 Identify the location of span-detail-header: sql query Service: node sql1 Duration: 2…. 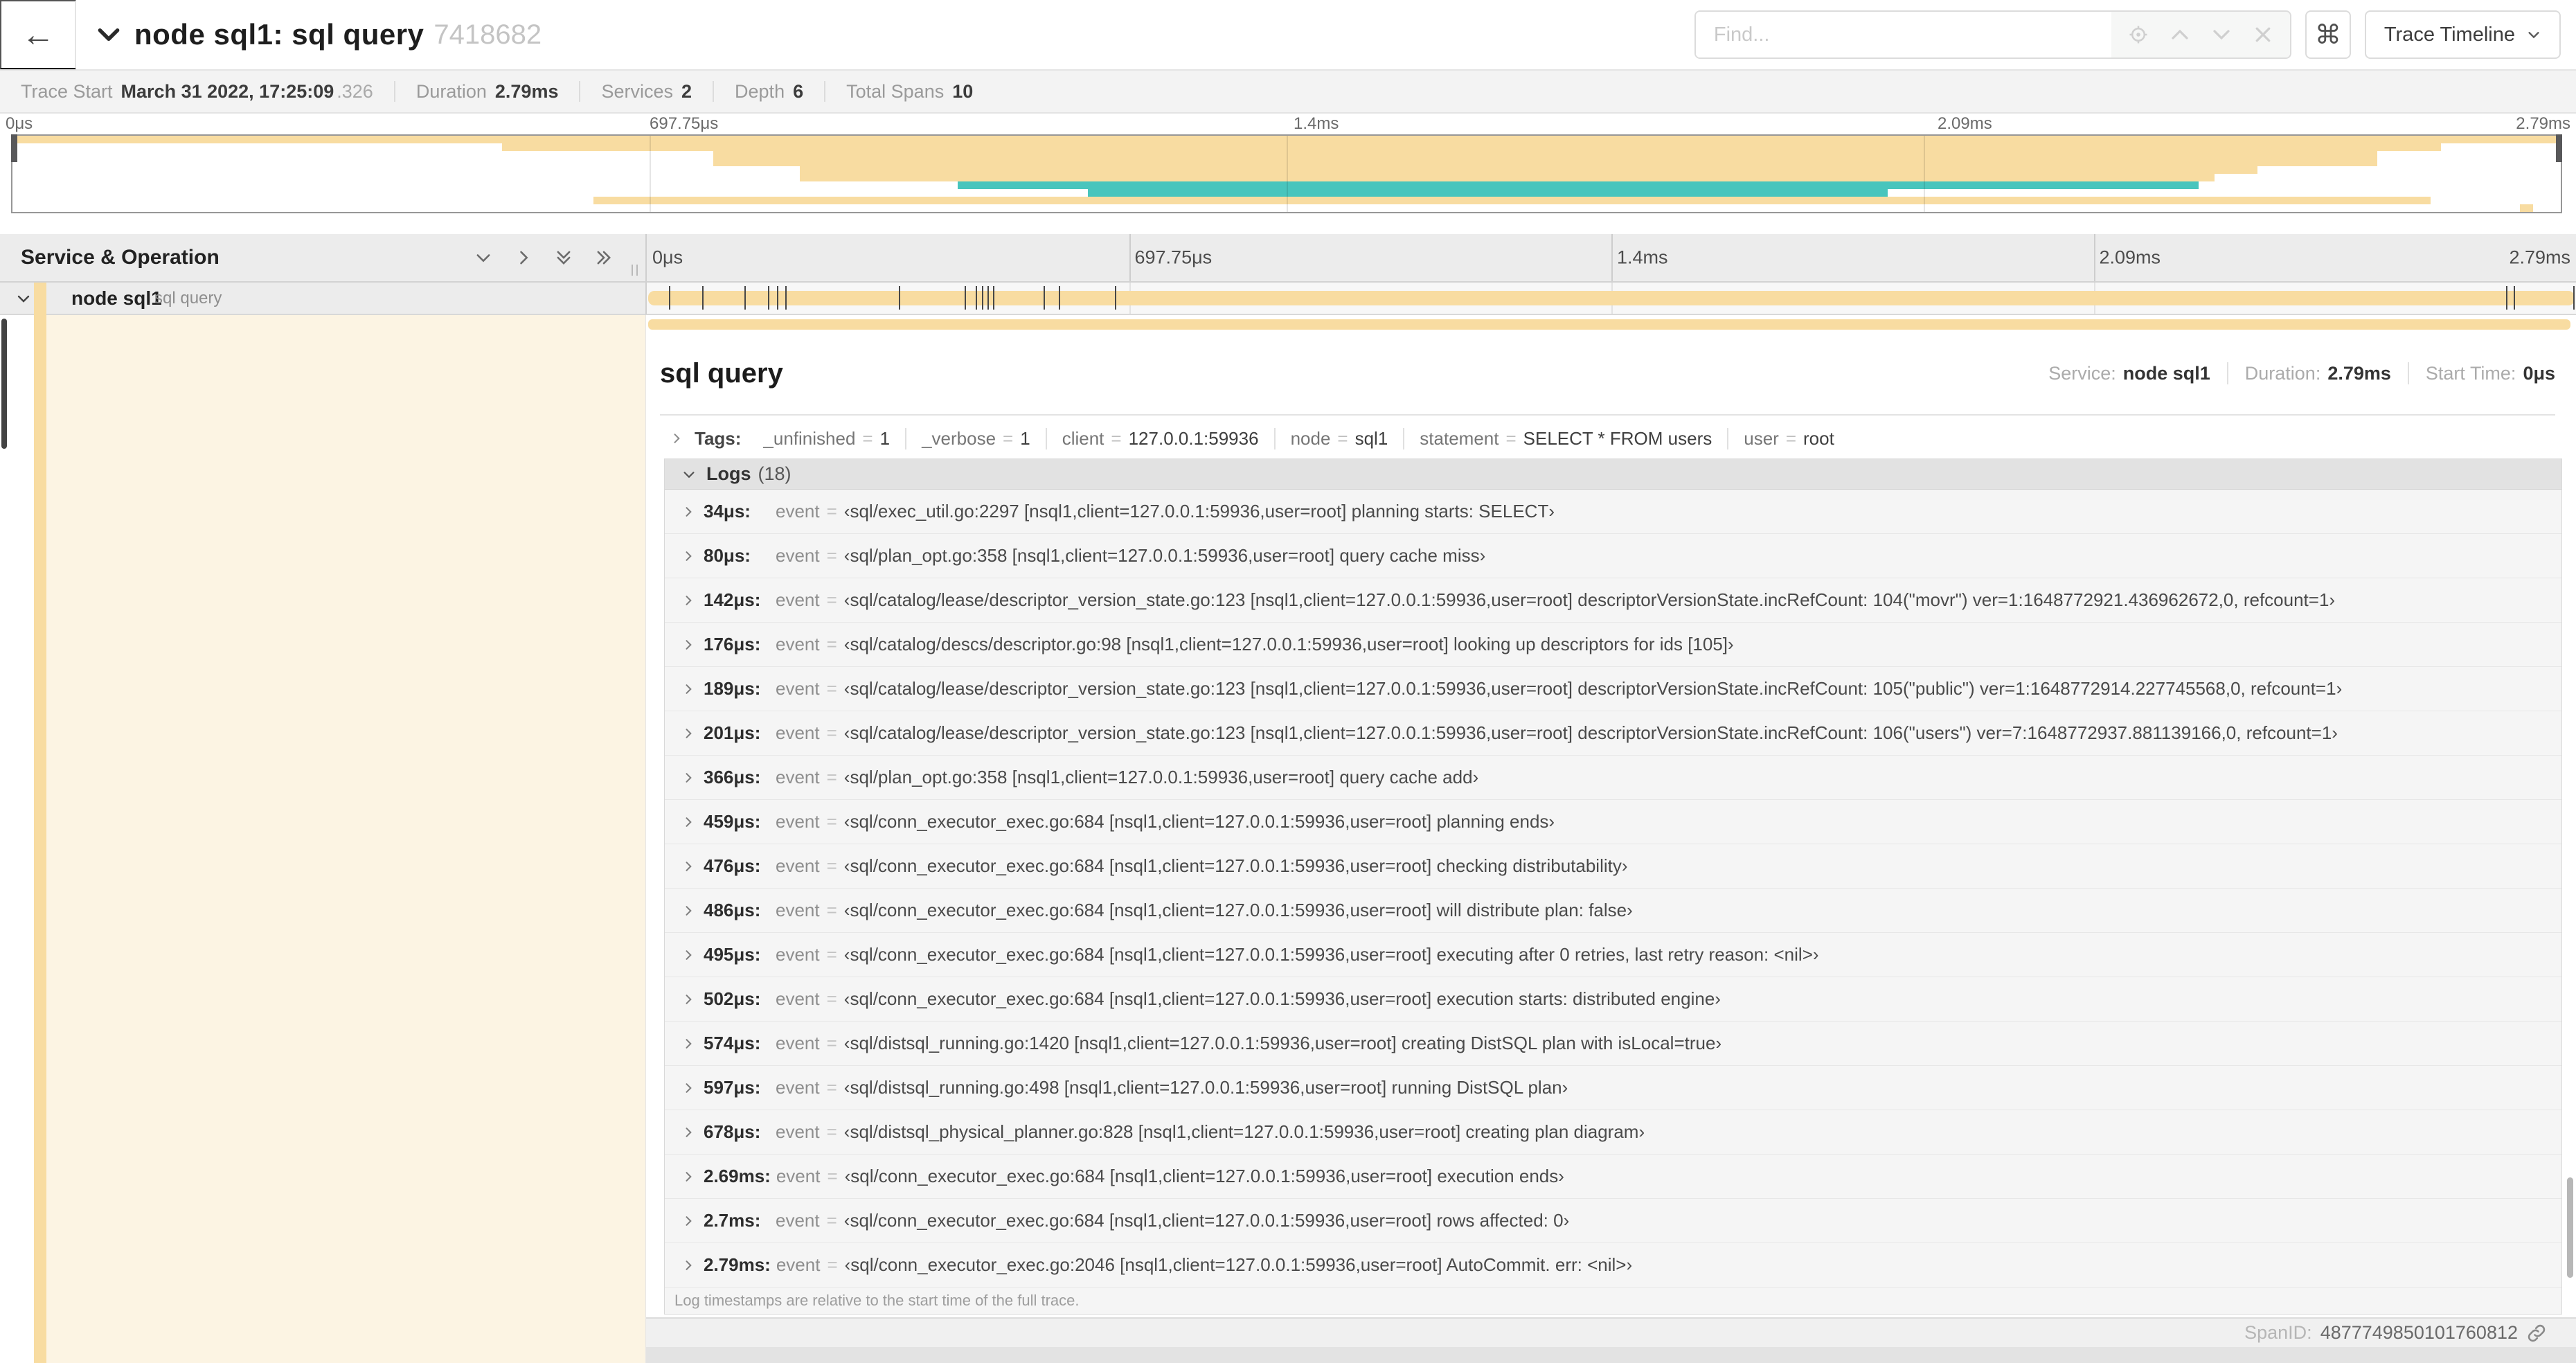
(1608, 374).